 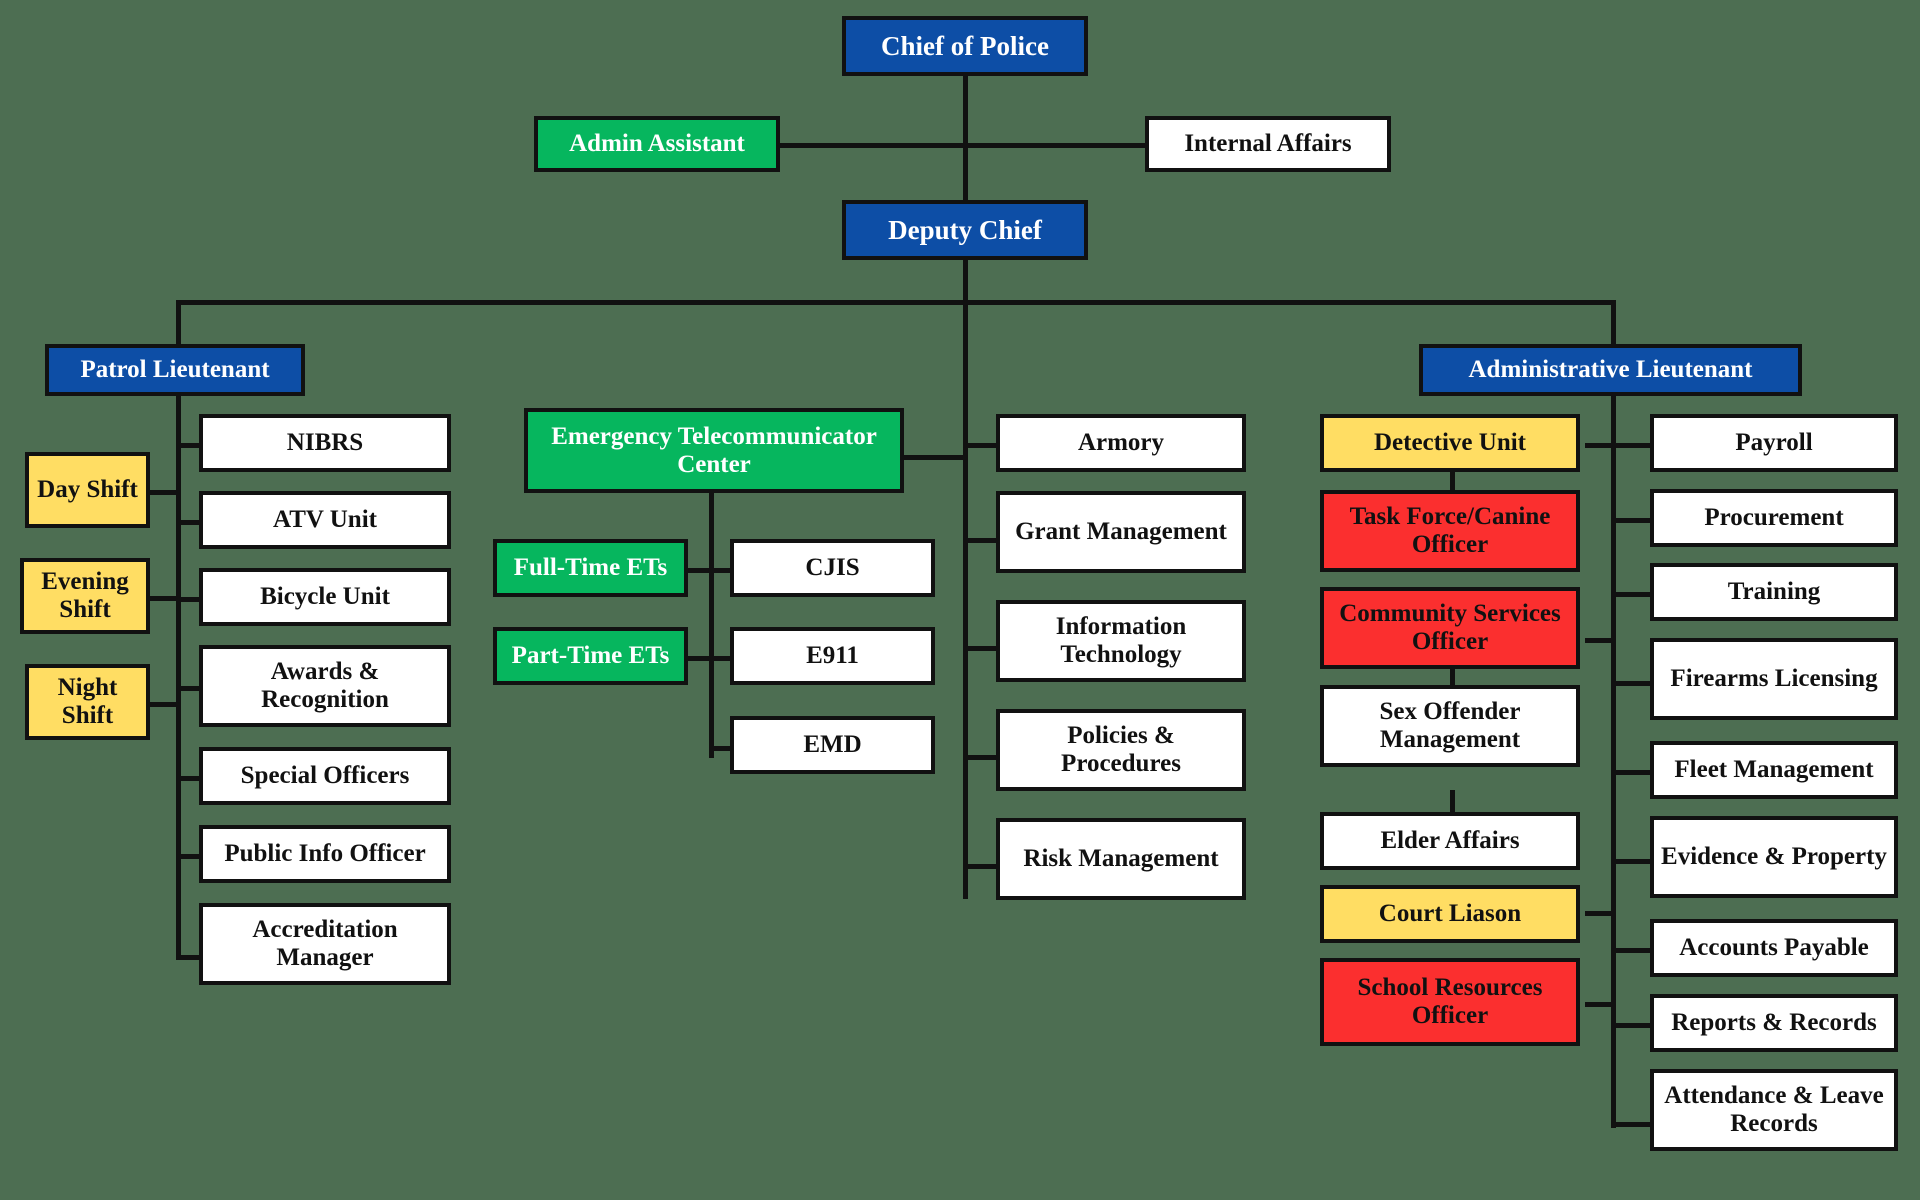 I want to click on connector-nibrs, so click(x=188, y=445).